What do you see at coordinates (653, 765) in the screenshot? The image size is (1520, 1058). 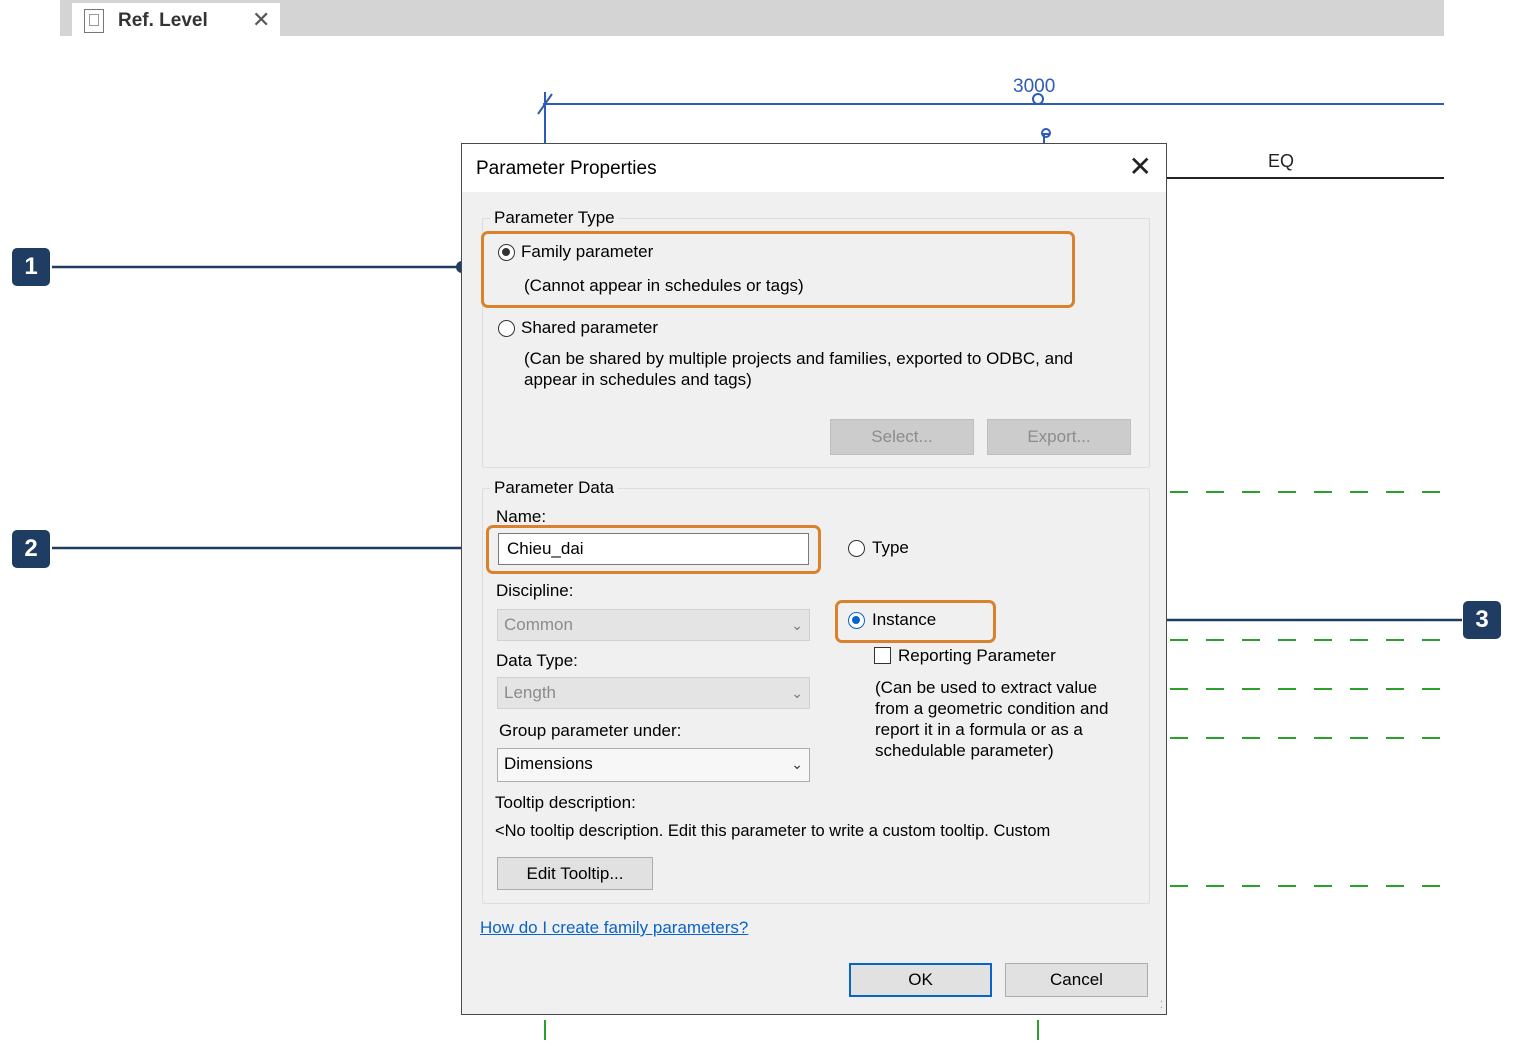 I see `group-parameter-select: Dimensions ⌄` at bounding box center [653, 765].